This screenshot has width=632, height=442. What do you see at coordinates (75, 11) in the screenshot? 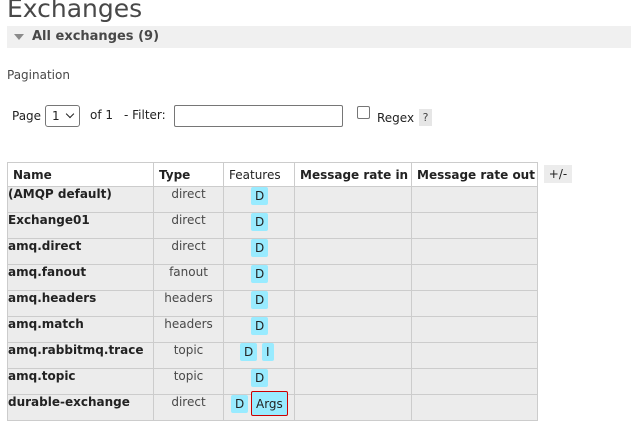
I see `page-title: Exchanges` at bounding box center [75, 11].